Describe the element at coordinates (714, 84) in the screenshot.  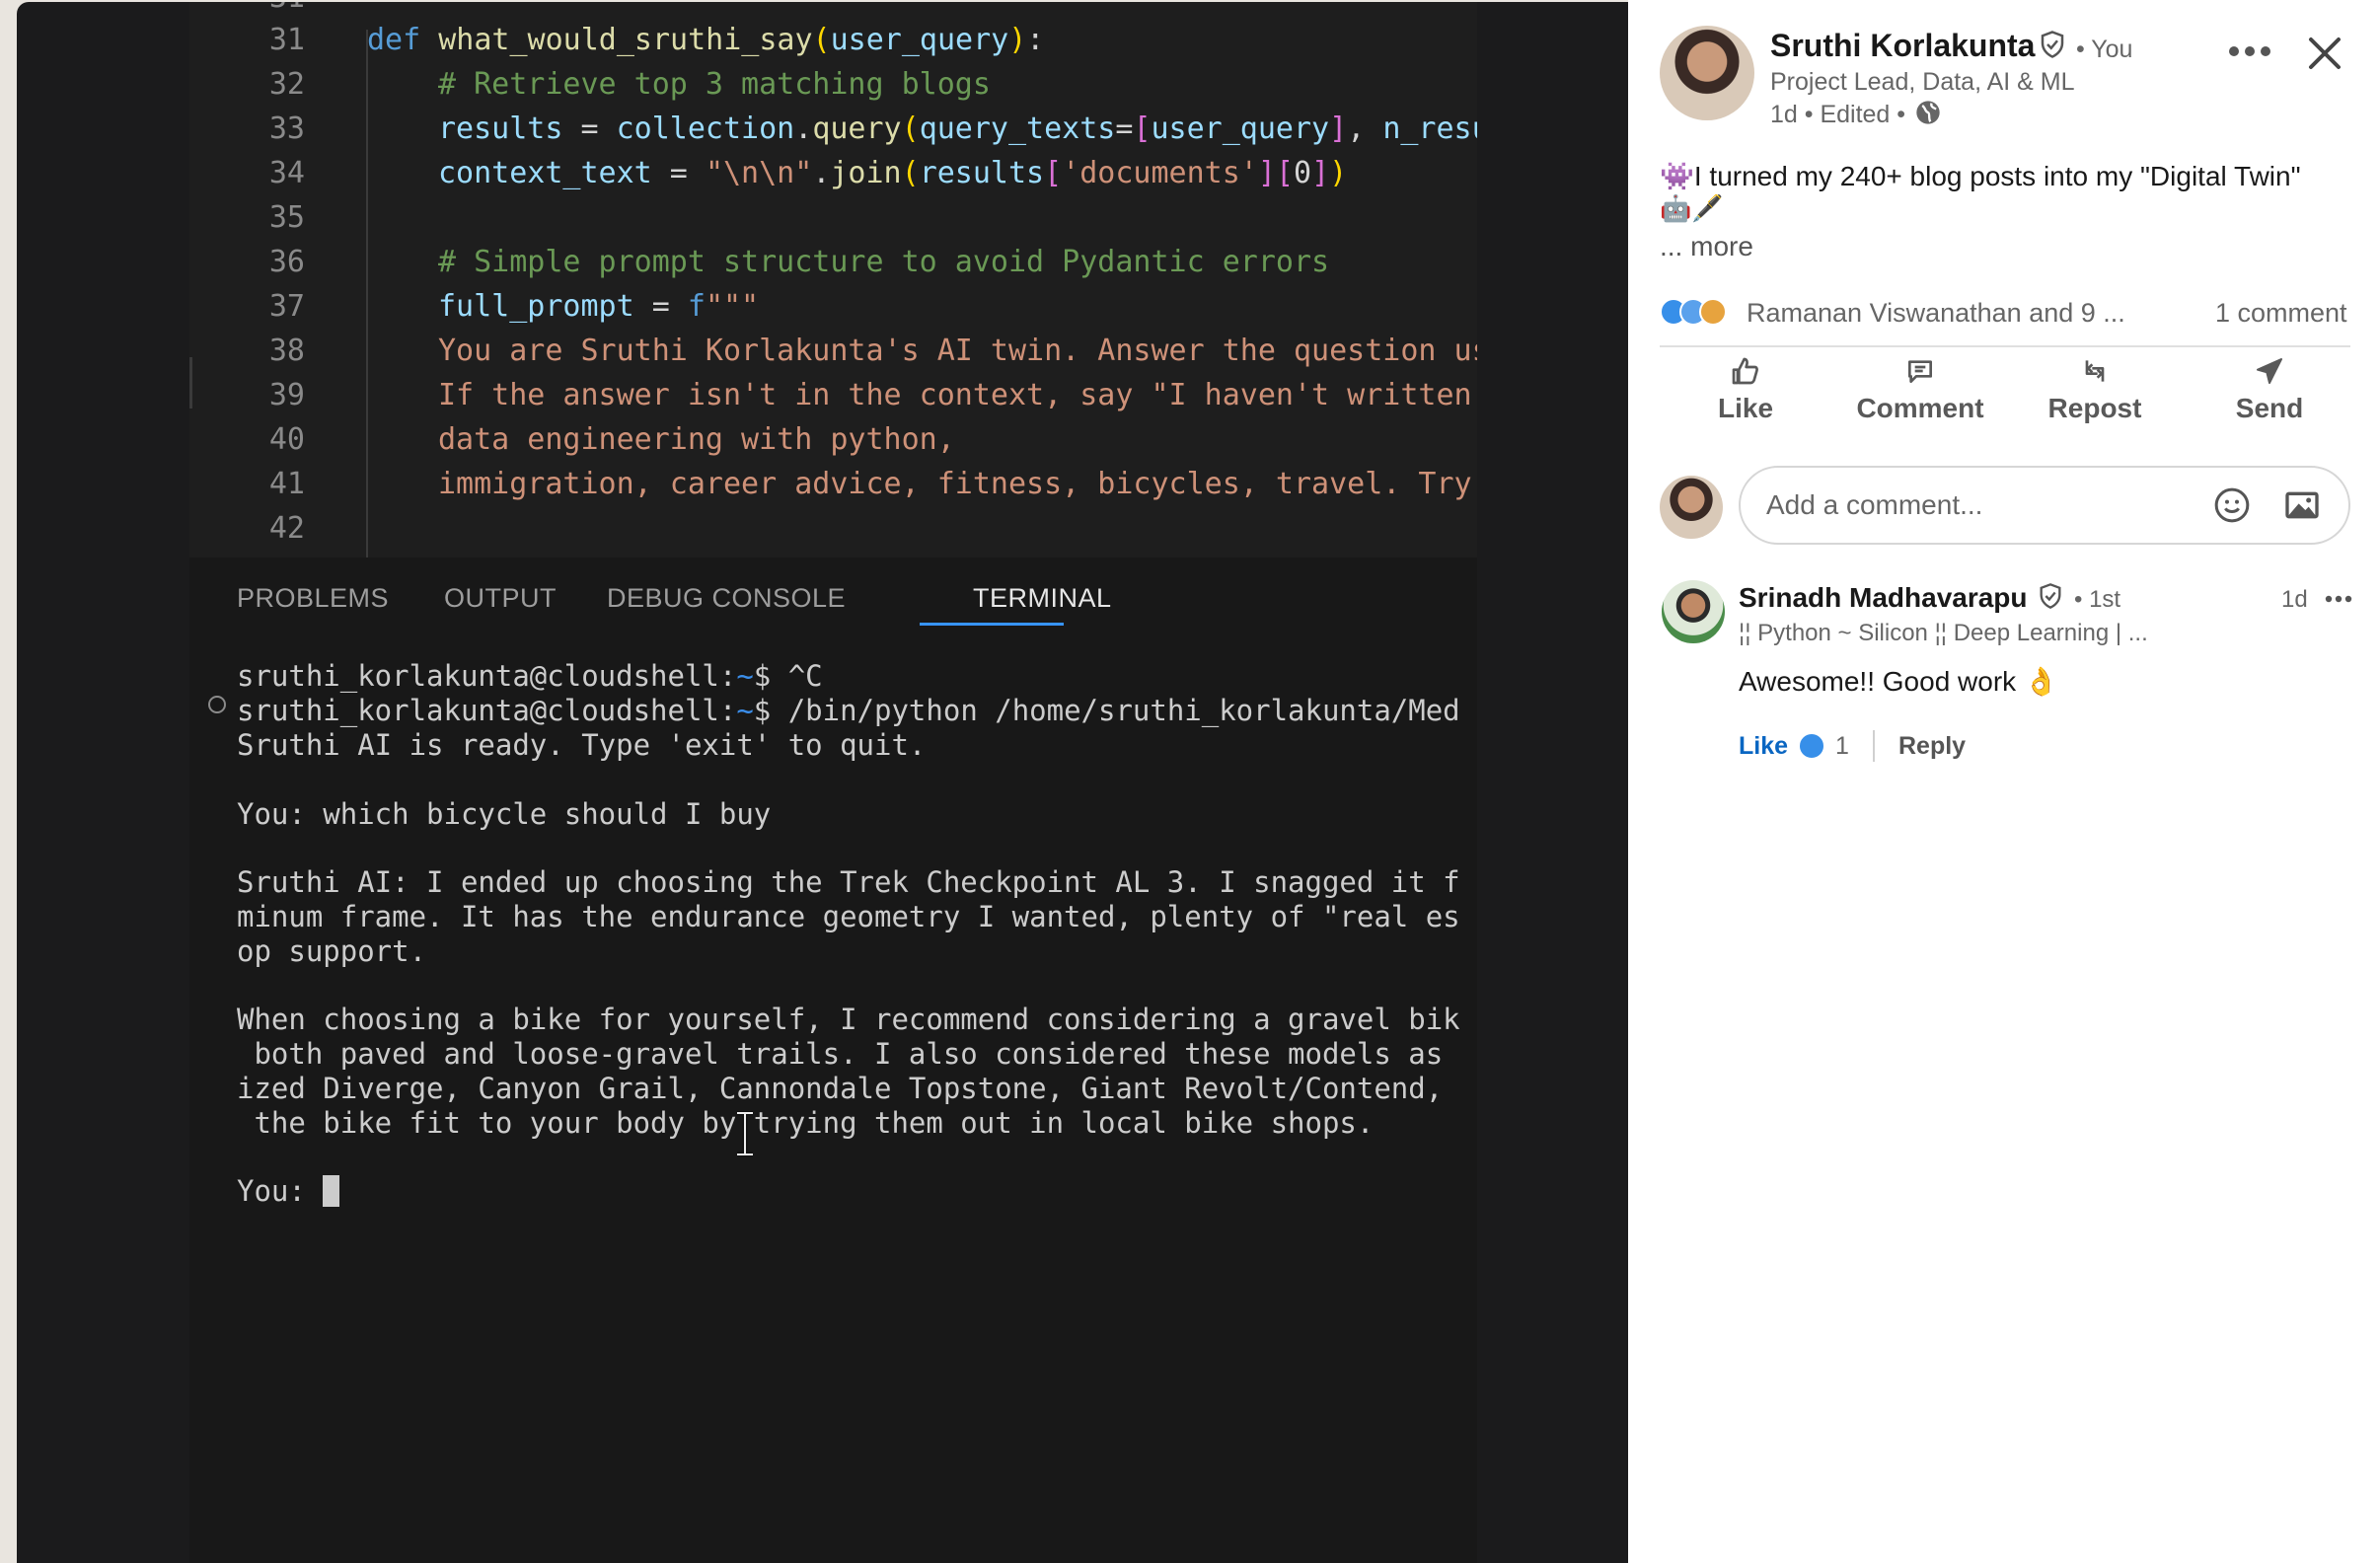
I see `code-line: # Retrieve top 3 matching blogs` at that location.